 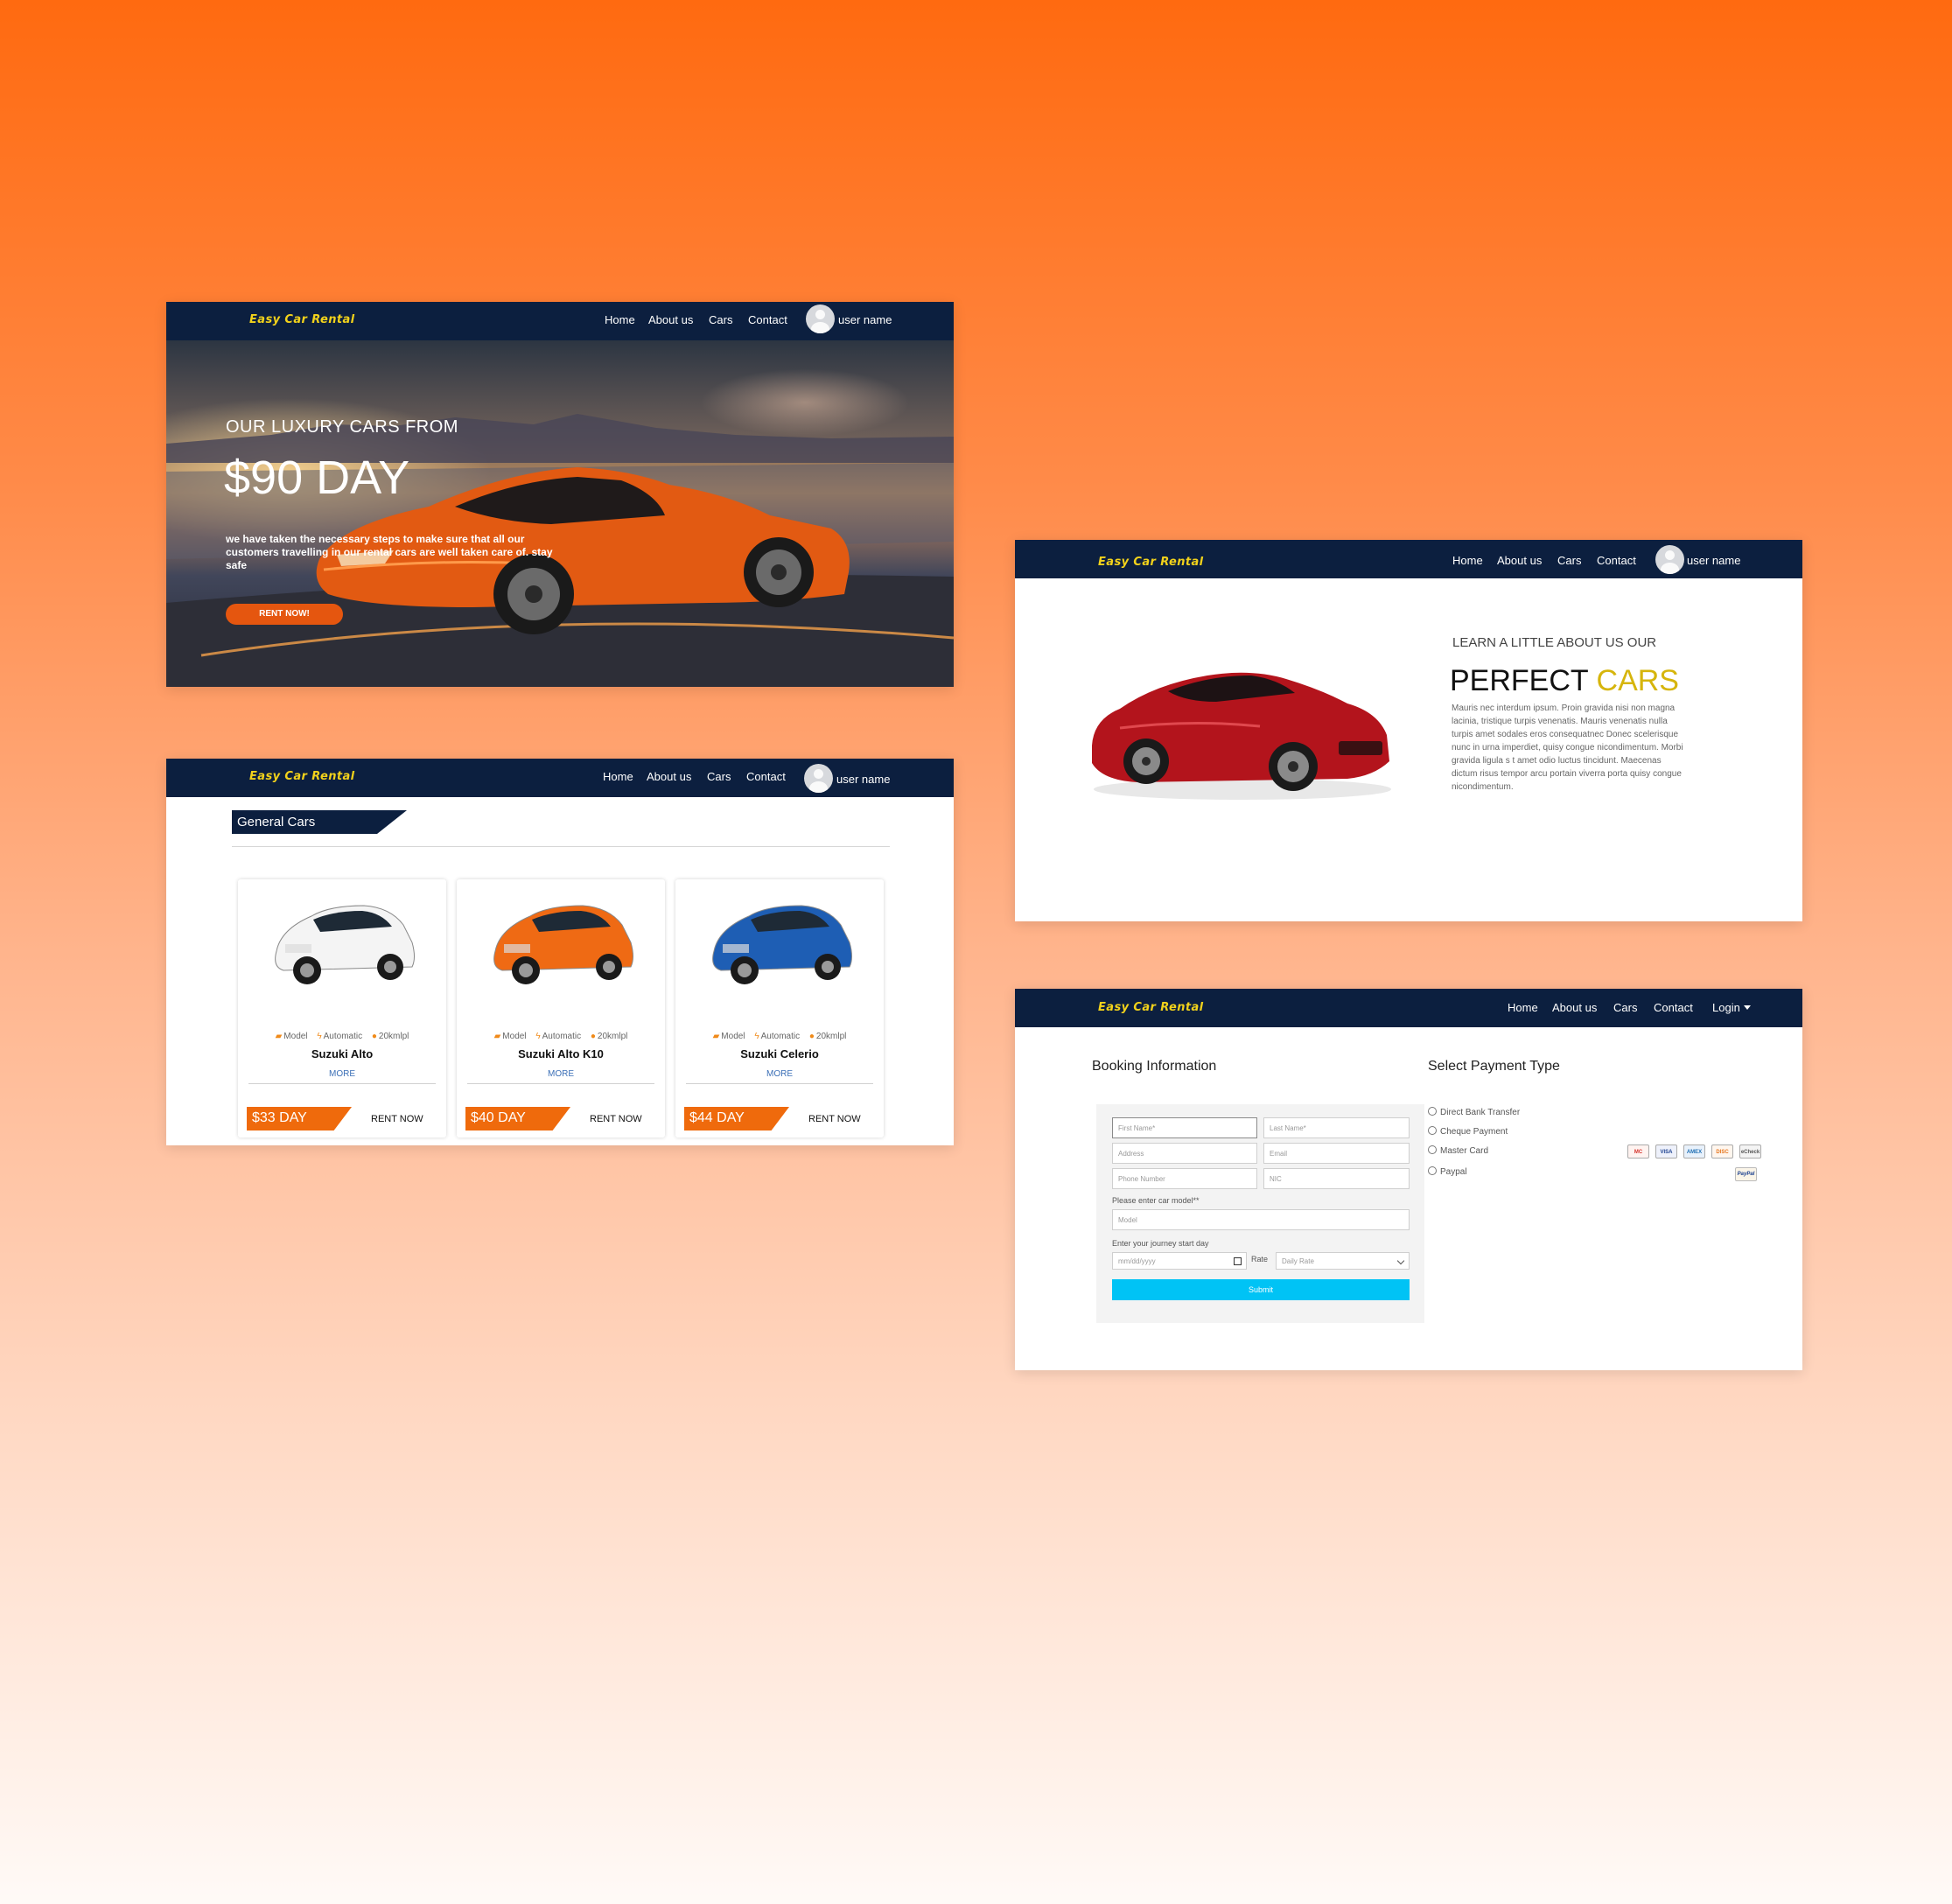 What do you see at coordinates (284, 614) in the screenshot?
I see `rent-now-button: RENT NOW!` at bounding box center [284, 614].